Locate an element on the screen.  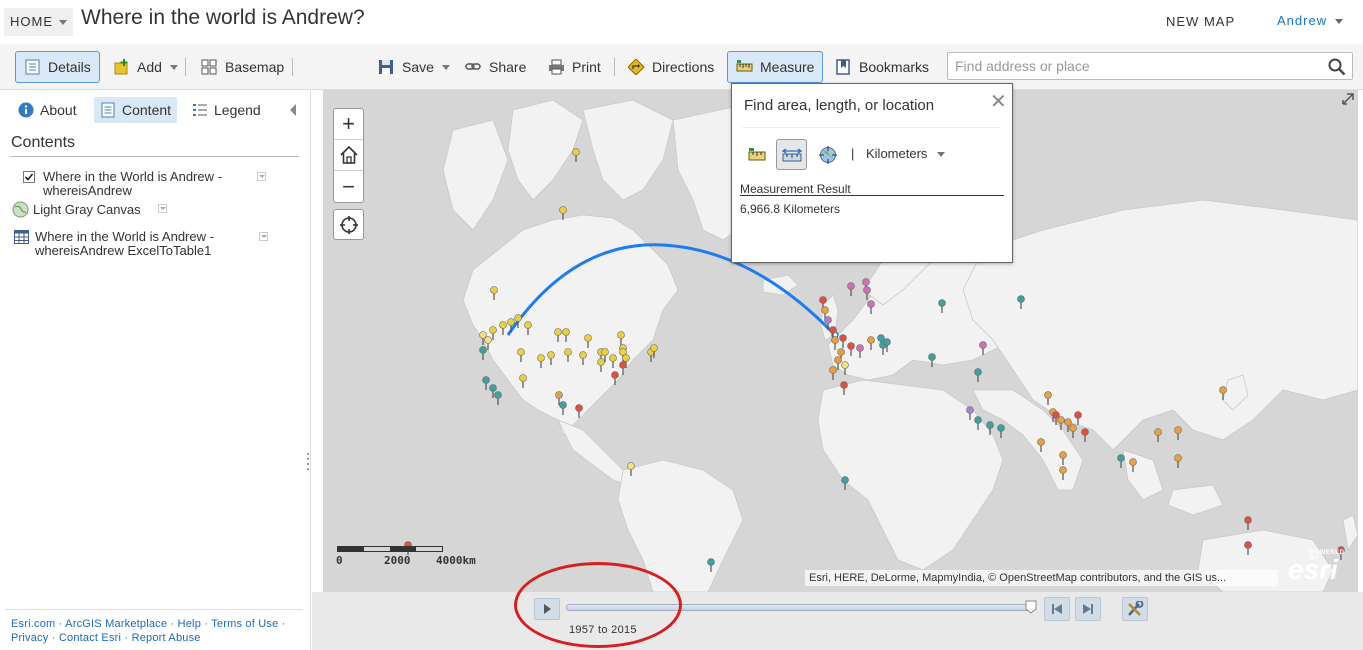
expand-icon is located at coordinates (1348, 99).